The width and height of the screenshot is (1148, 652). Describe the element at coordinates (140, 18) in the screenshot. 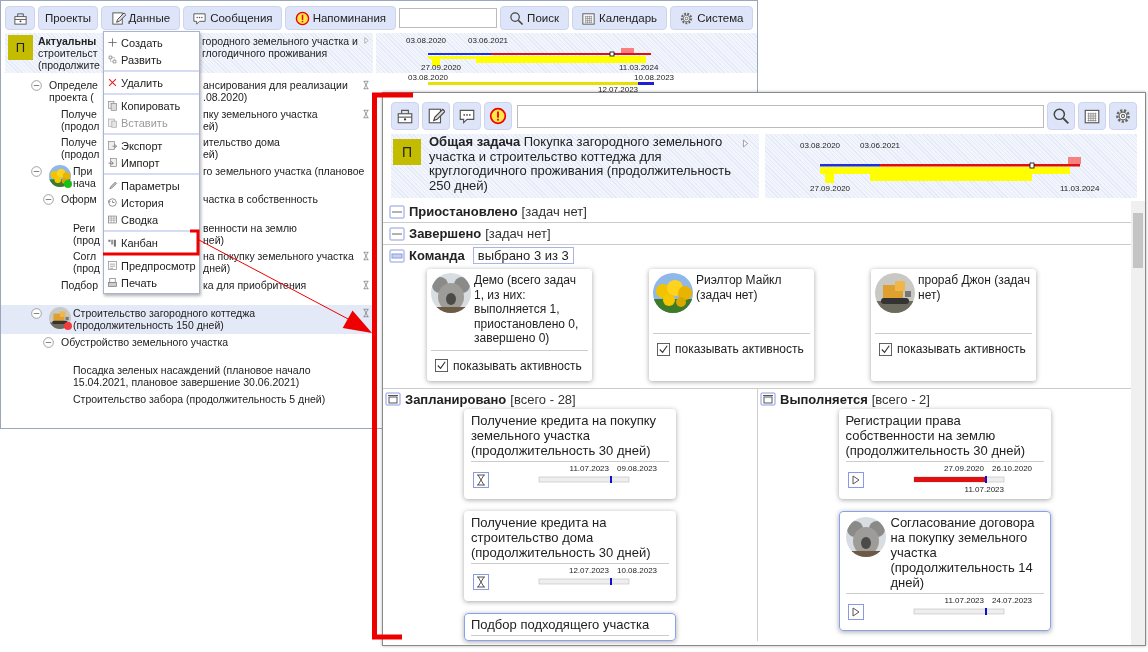

I see `toolbar-button: Данные` at that location.